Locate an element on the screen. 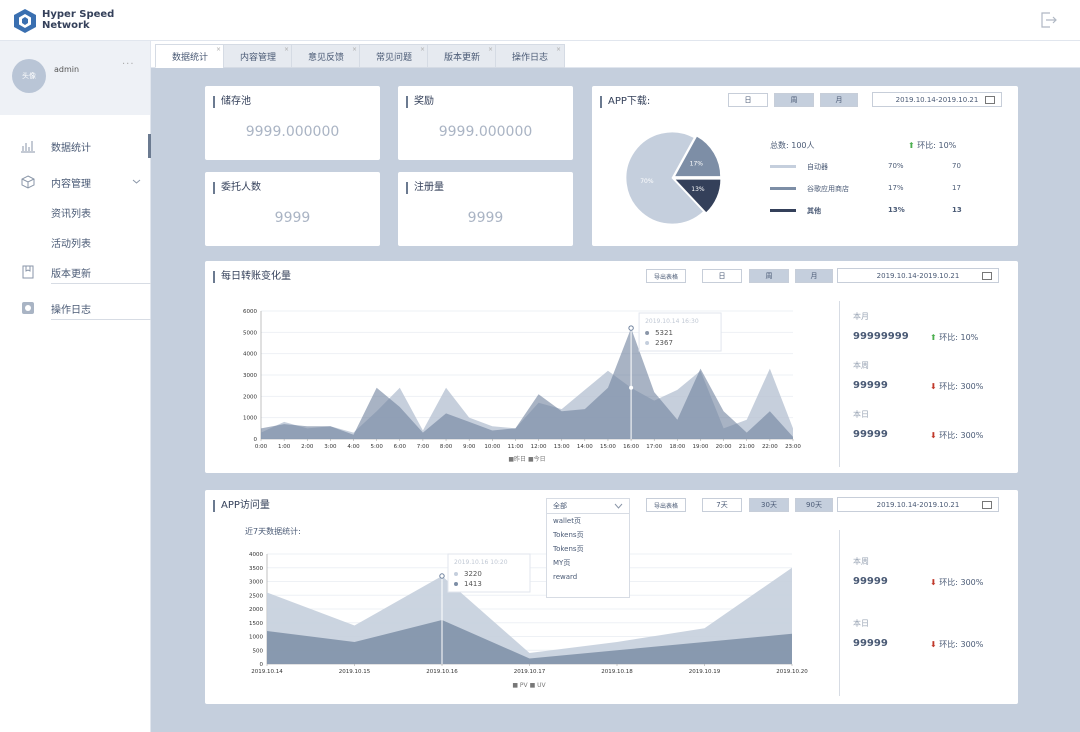  brand-name: Hyper Speed Network is located at coordinates (78, 20).